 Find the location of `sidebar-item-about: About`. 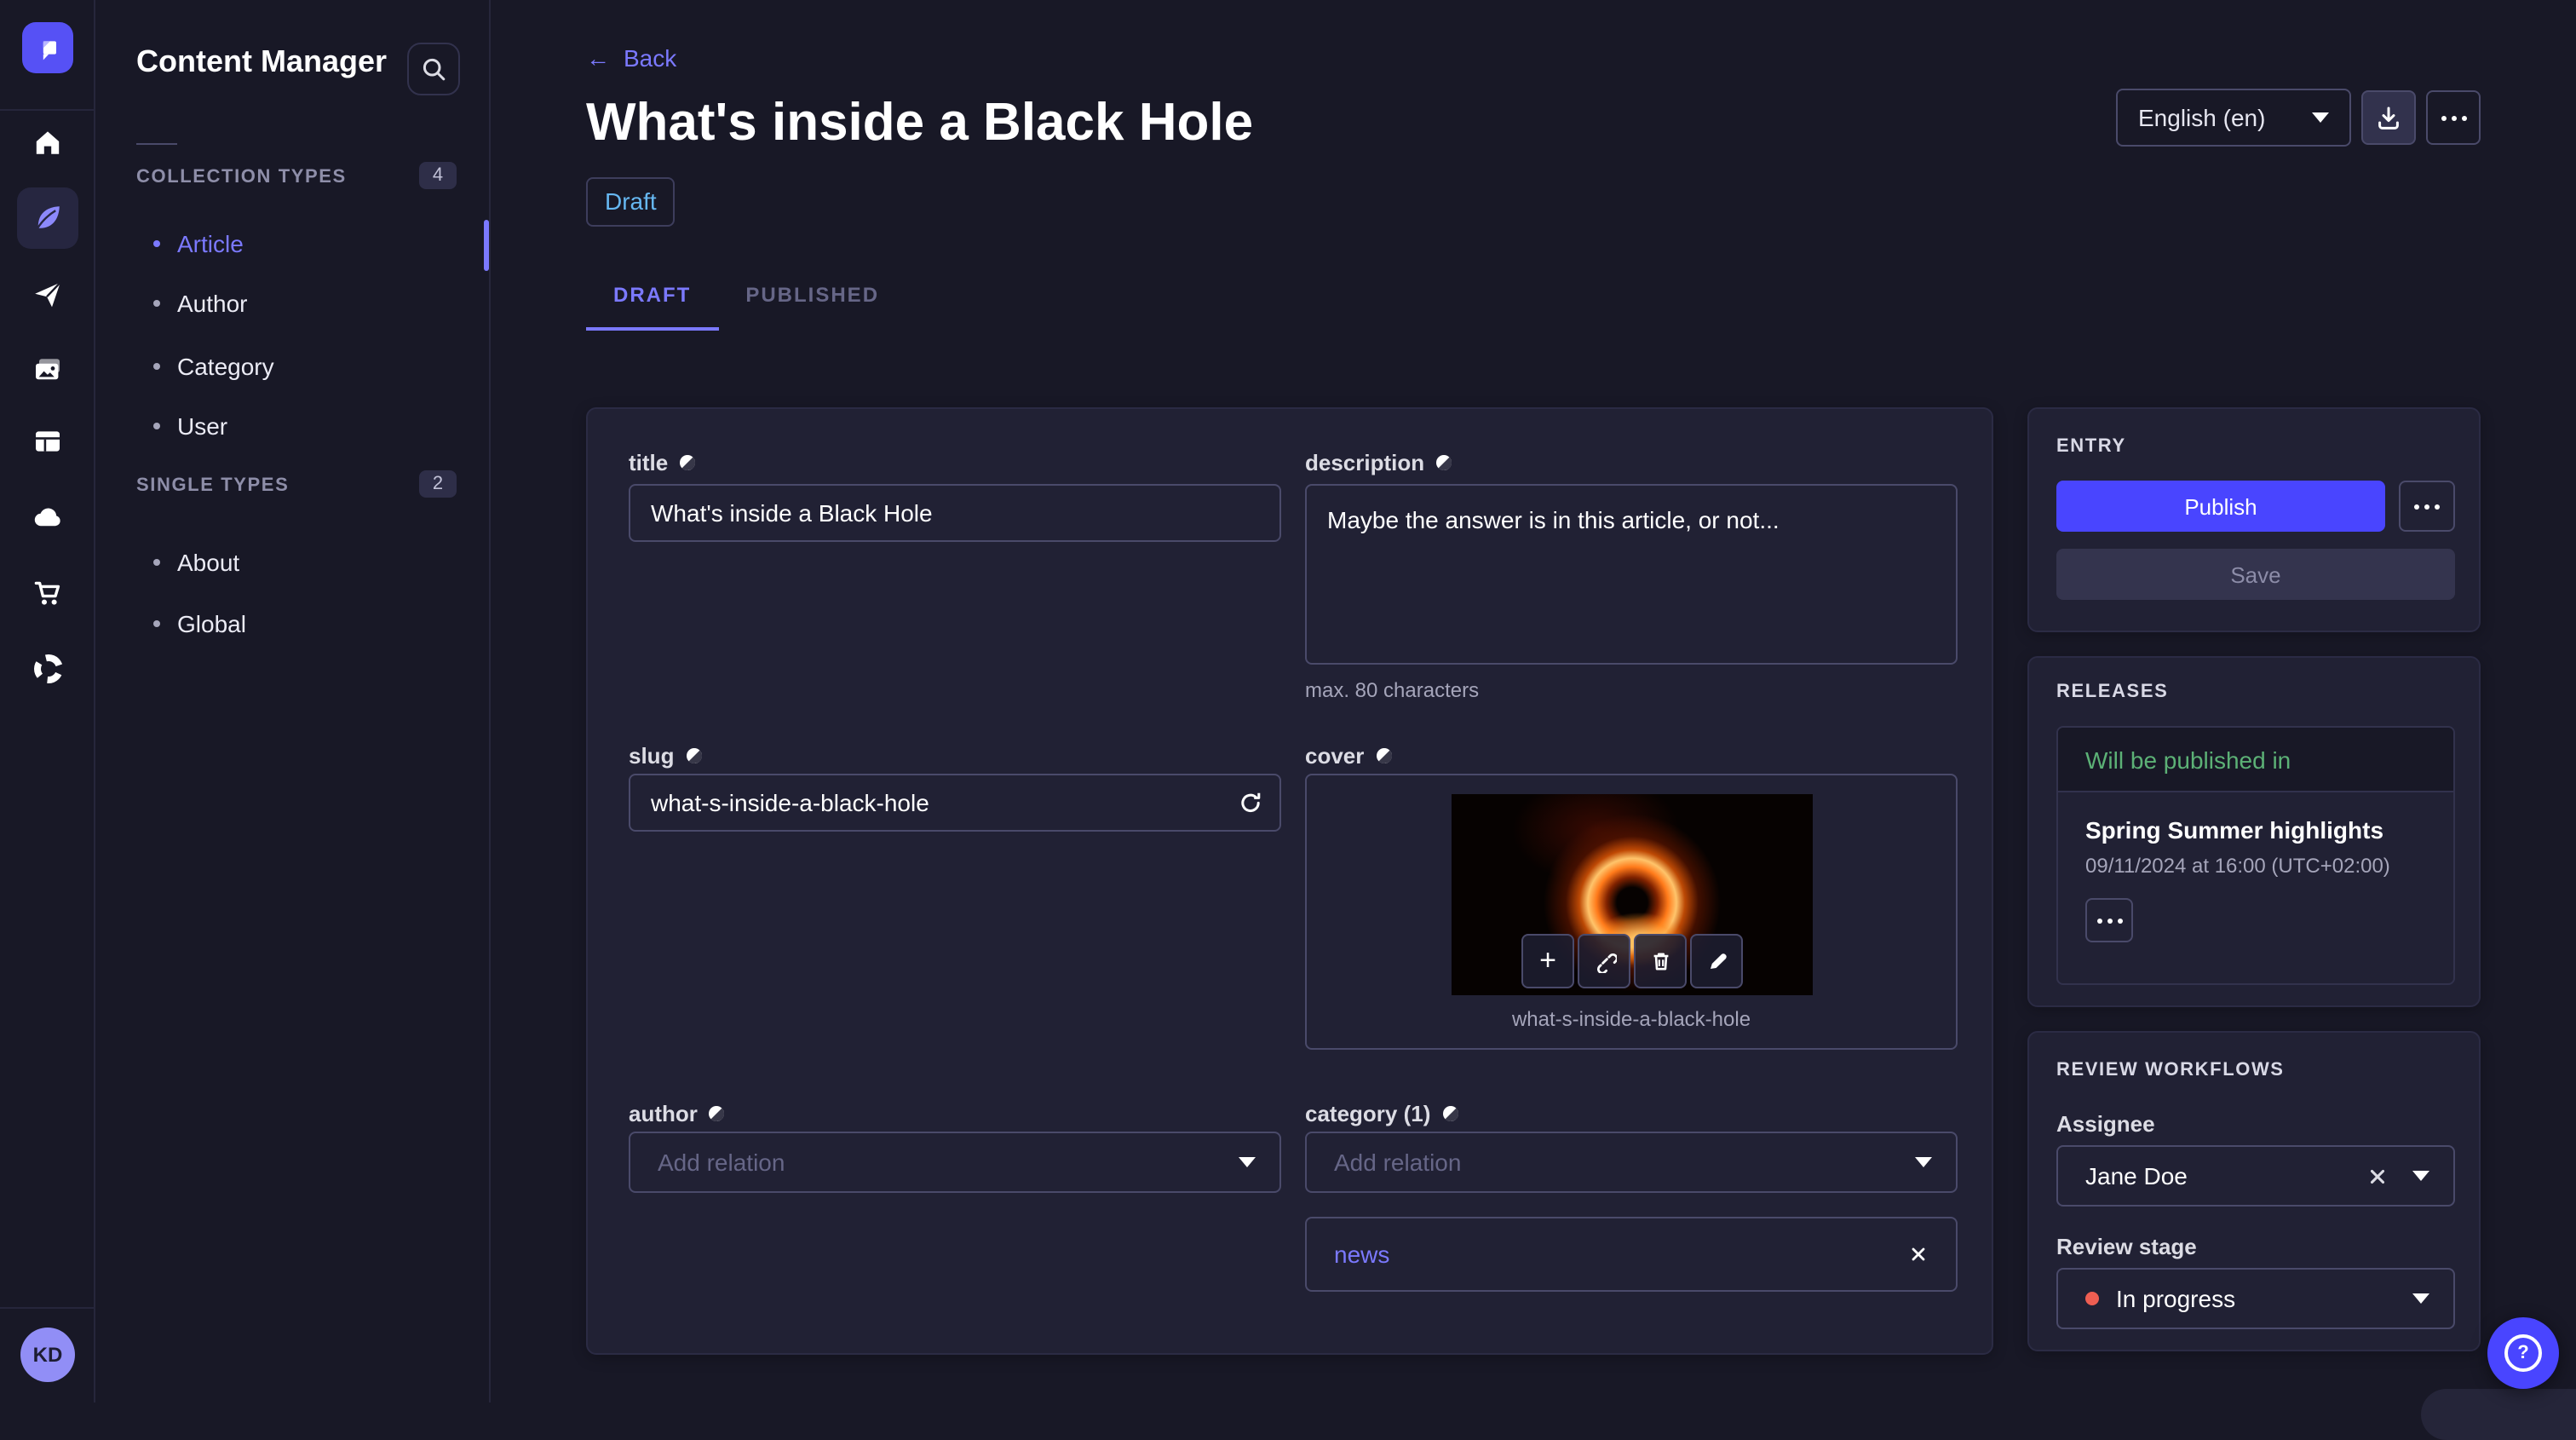

sidebar-item-about: About is located at coordinates (196, 562).